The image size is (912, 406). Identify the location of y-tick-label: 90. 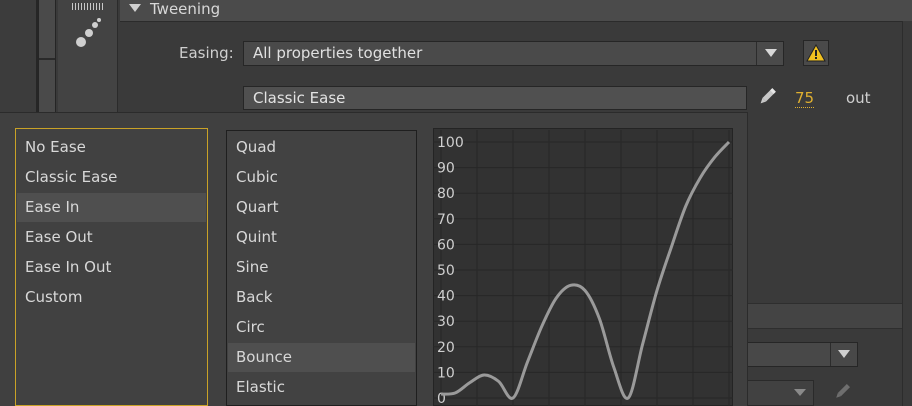
(446, 169).